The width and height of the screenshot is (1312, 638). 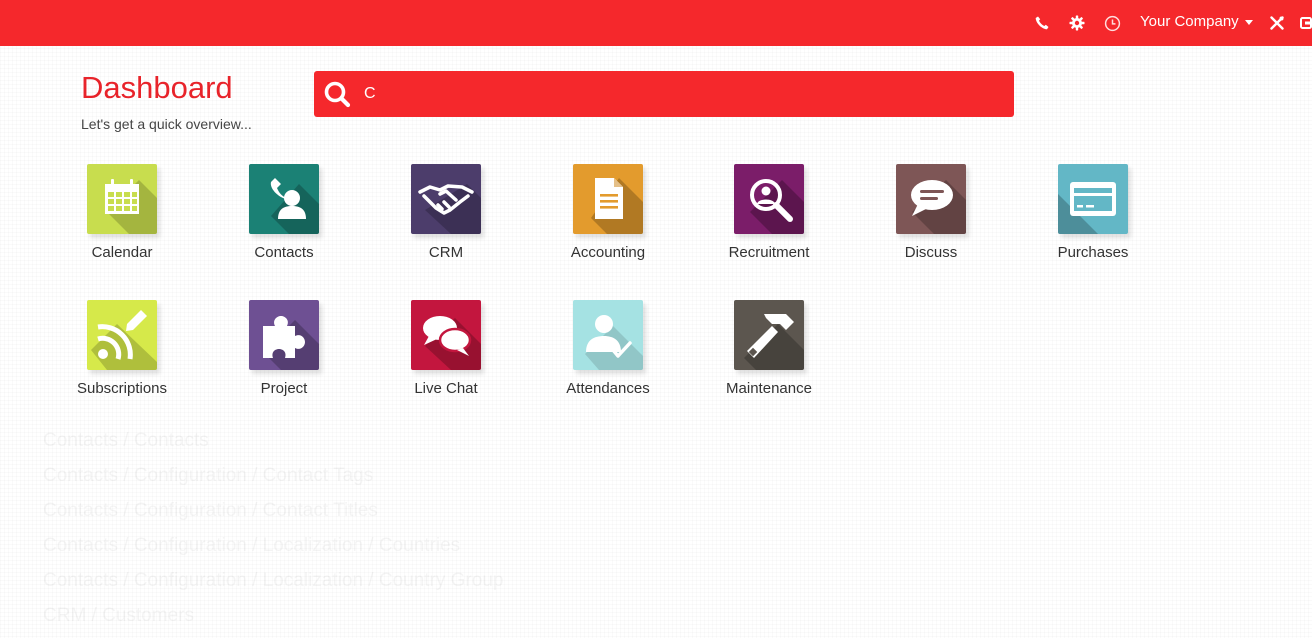 I want to click on app-maintenance: Maintenance, so click(x=769, y=355).